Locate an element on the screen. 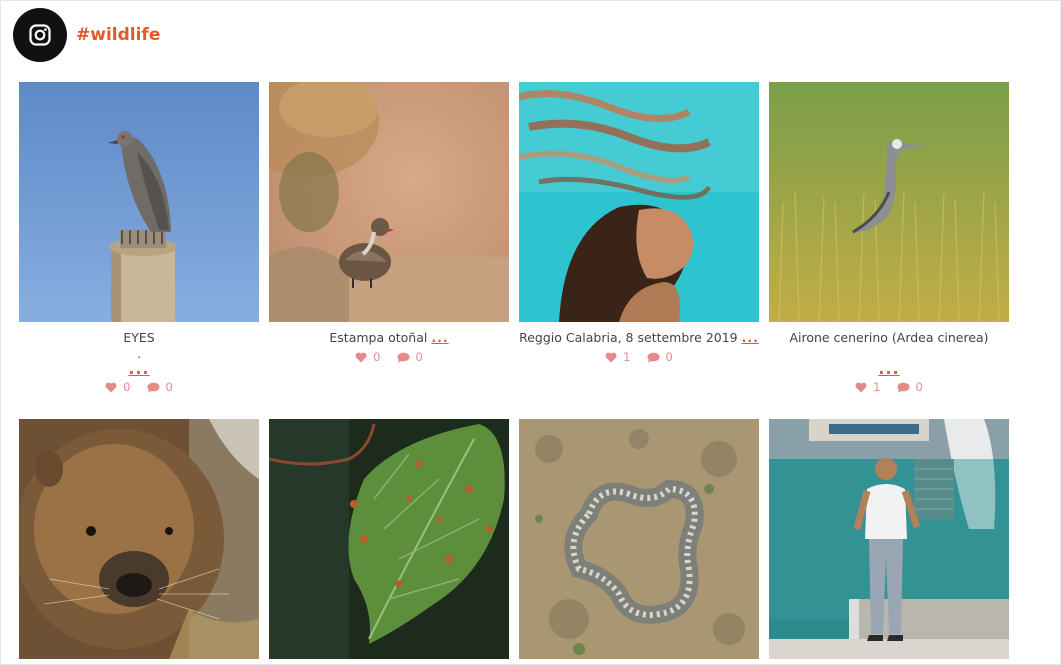 The width and height of the screenshot is (1061, 665). harbor-image is located at coordinates (889, 539).